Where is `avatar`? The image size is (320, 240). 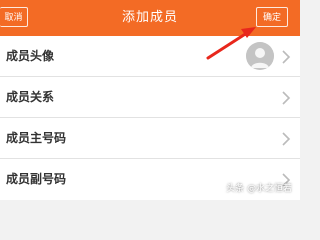 avatar is located at coordinates (260, 56).